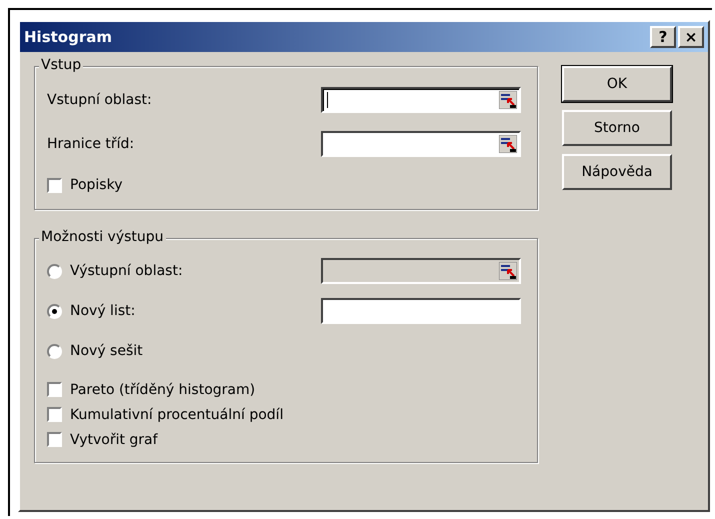 This screenshot has height=519, width=715. What do you see at coordinates (99, 100) in the screenshot?
I see `field-label: Vstupní oblast:` at bounding box center [99, 100].